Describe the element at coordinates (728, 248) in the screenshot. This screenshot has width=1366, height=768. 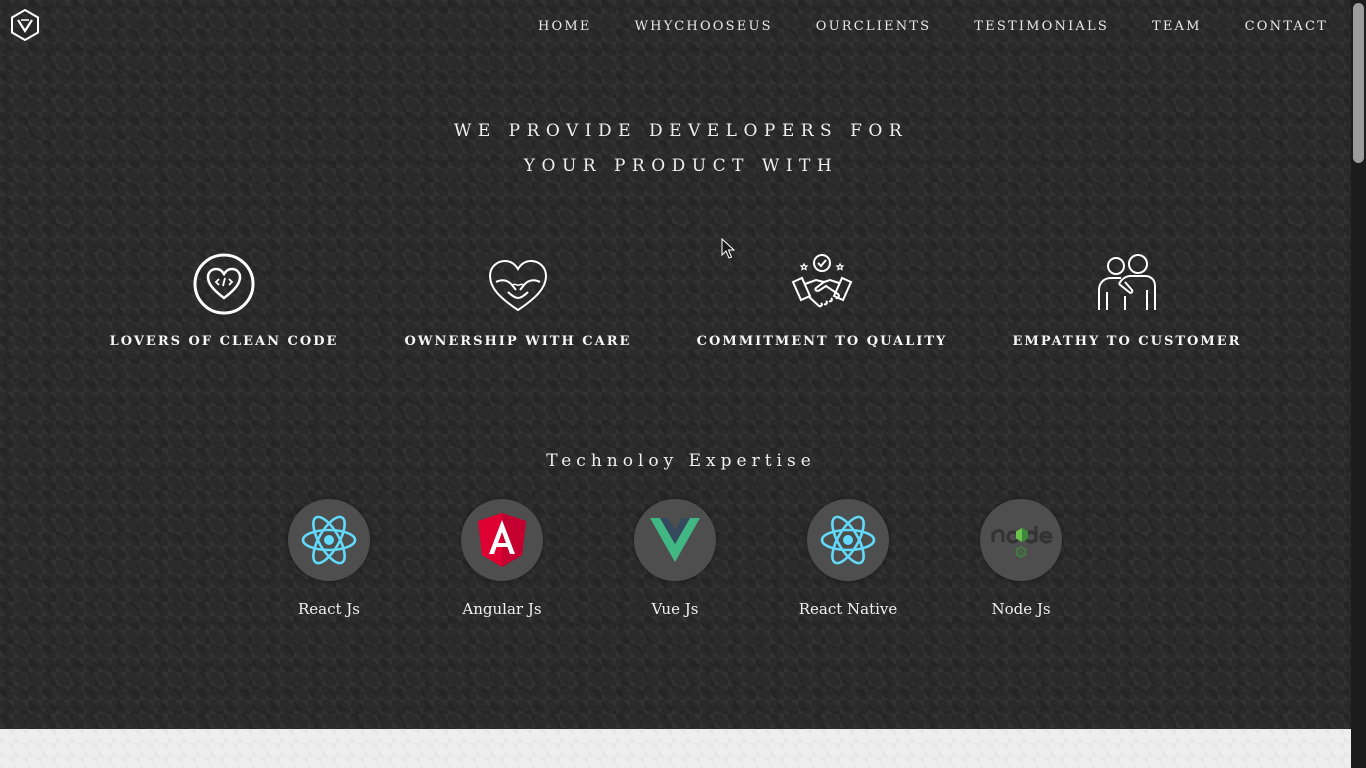
I see `mouse-cursor-icon` at that location.